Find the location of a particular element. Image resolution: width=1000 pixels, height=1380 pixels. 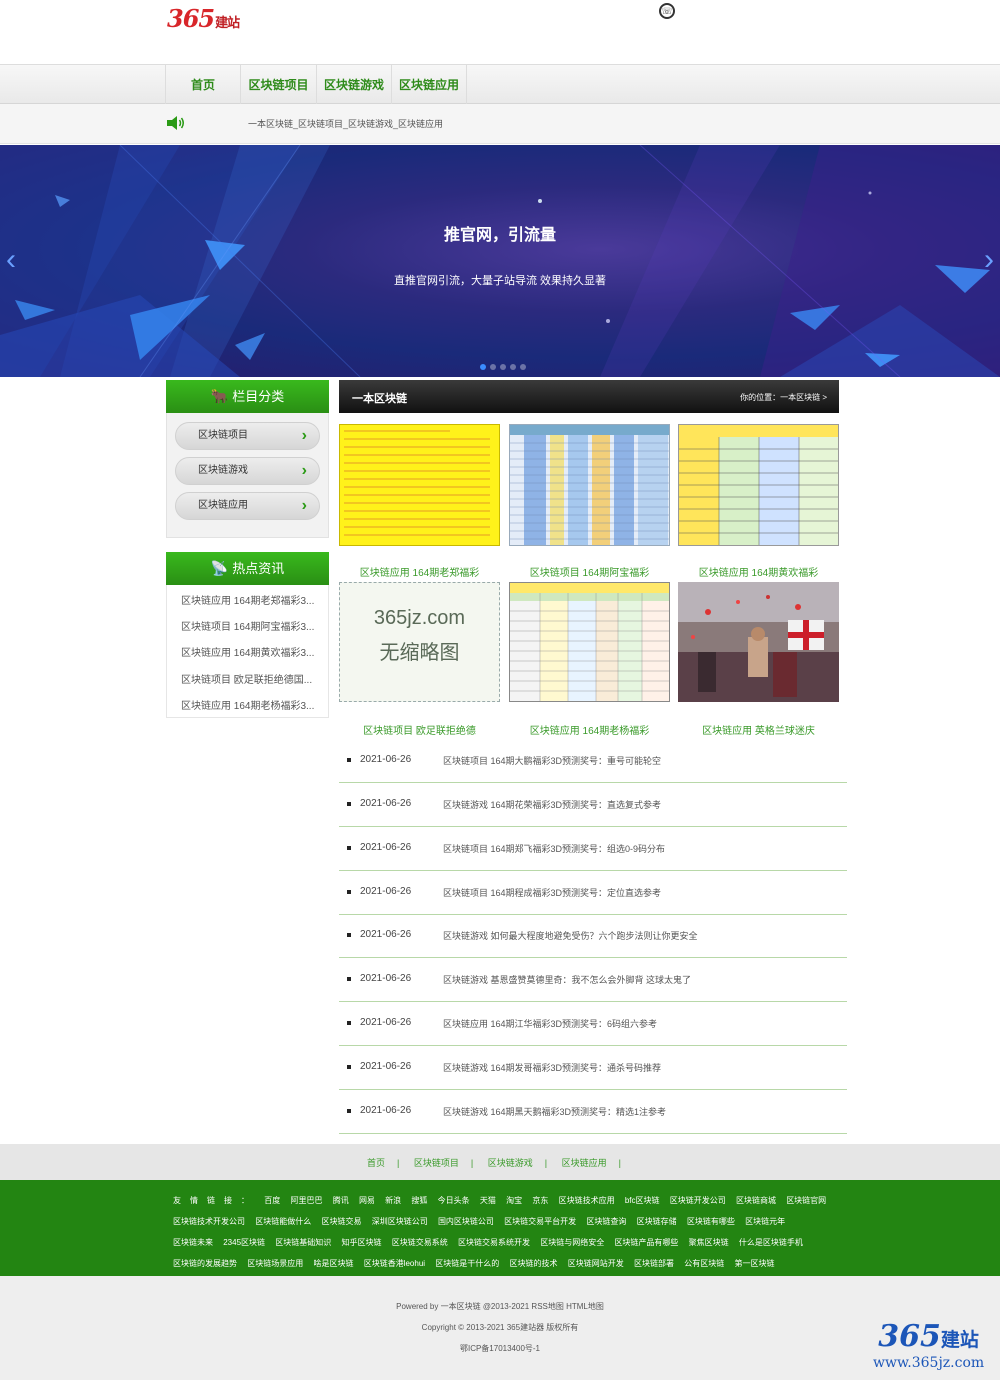

friend-link: 区块链技术开发公司 is located at coordinates (209, 1221).